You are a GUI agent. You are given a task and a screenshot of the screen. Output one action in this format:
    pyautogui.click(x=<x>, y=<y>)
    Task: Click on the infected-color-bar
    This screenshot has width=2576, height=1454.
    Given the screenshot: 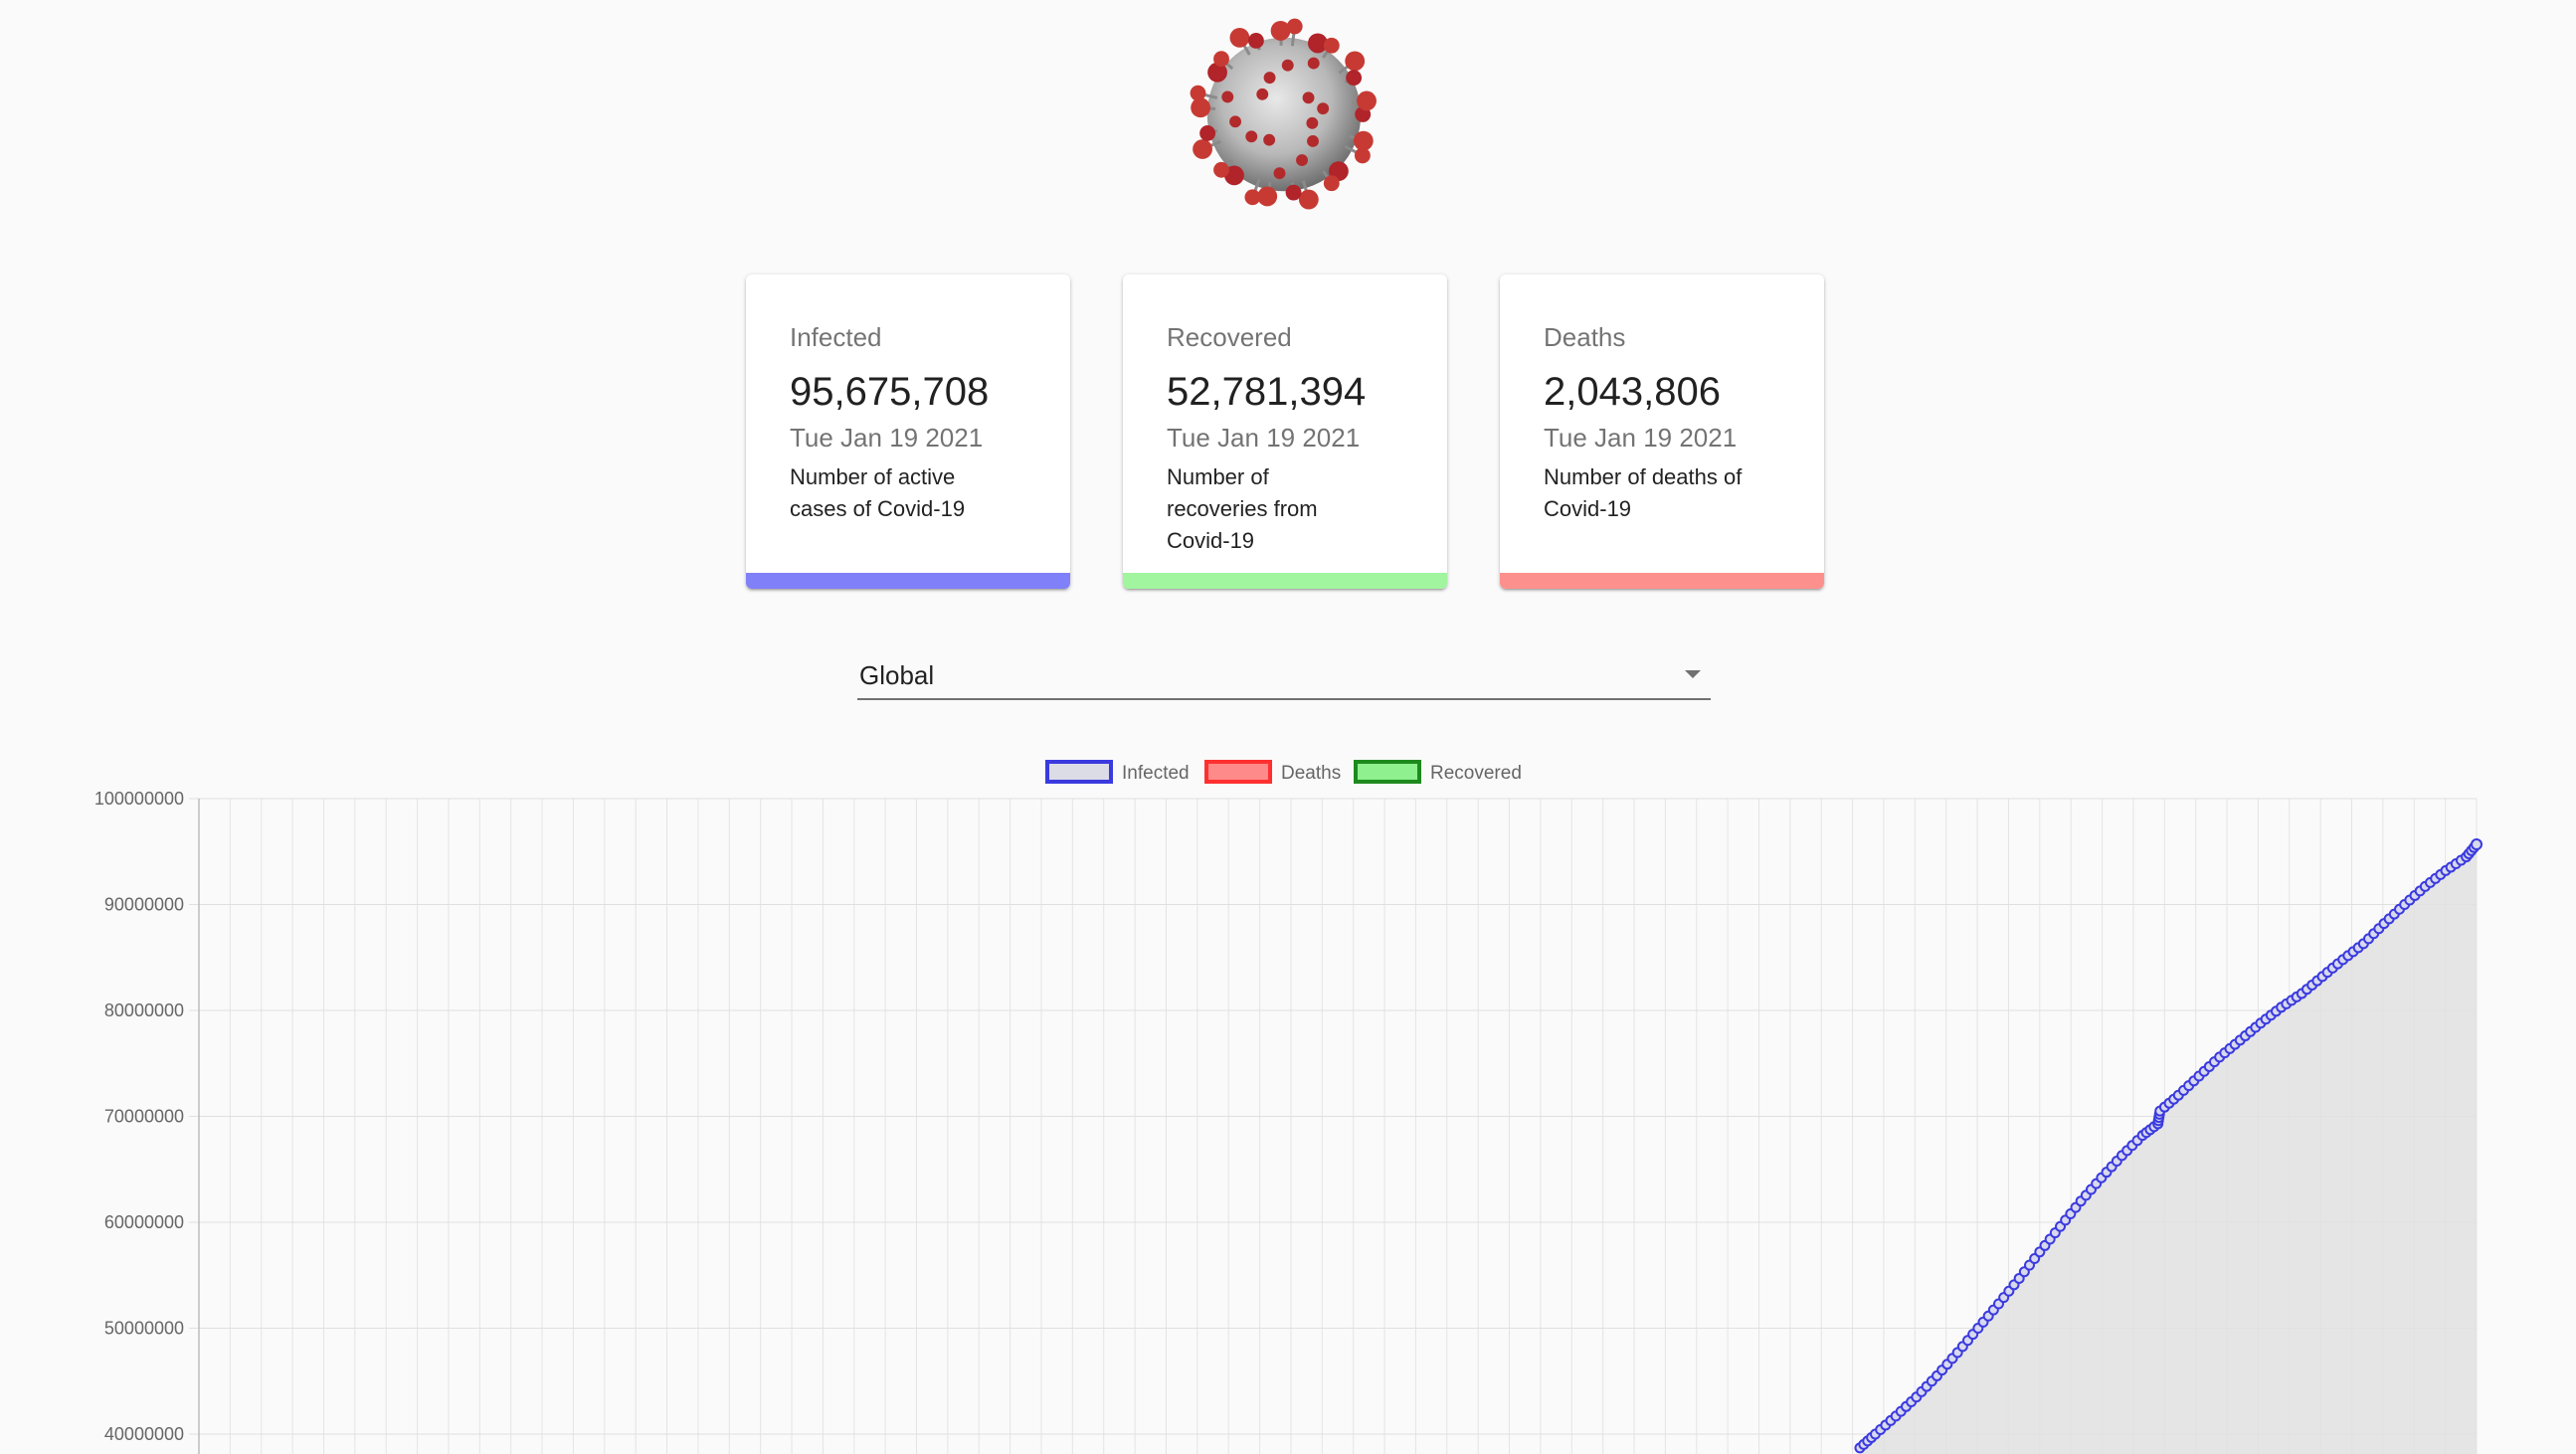 What is the action you would take?
    pyautogui.click(x=908, y=581)
    